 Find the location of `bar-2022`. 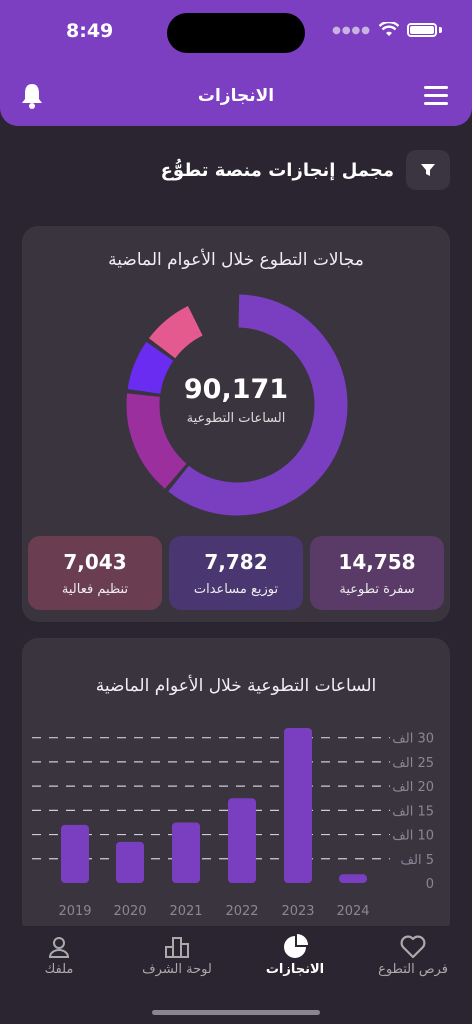

bar-2022 is located at coordinates (242, 840).